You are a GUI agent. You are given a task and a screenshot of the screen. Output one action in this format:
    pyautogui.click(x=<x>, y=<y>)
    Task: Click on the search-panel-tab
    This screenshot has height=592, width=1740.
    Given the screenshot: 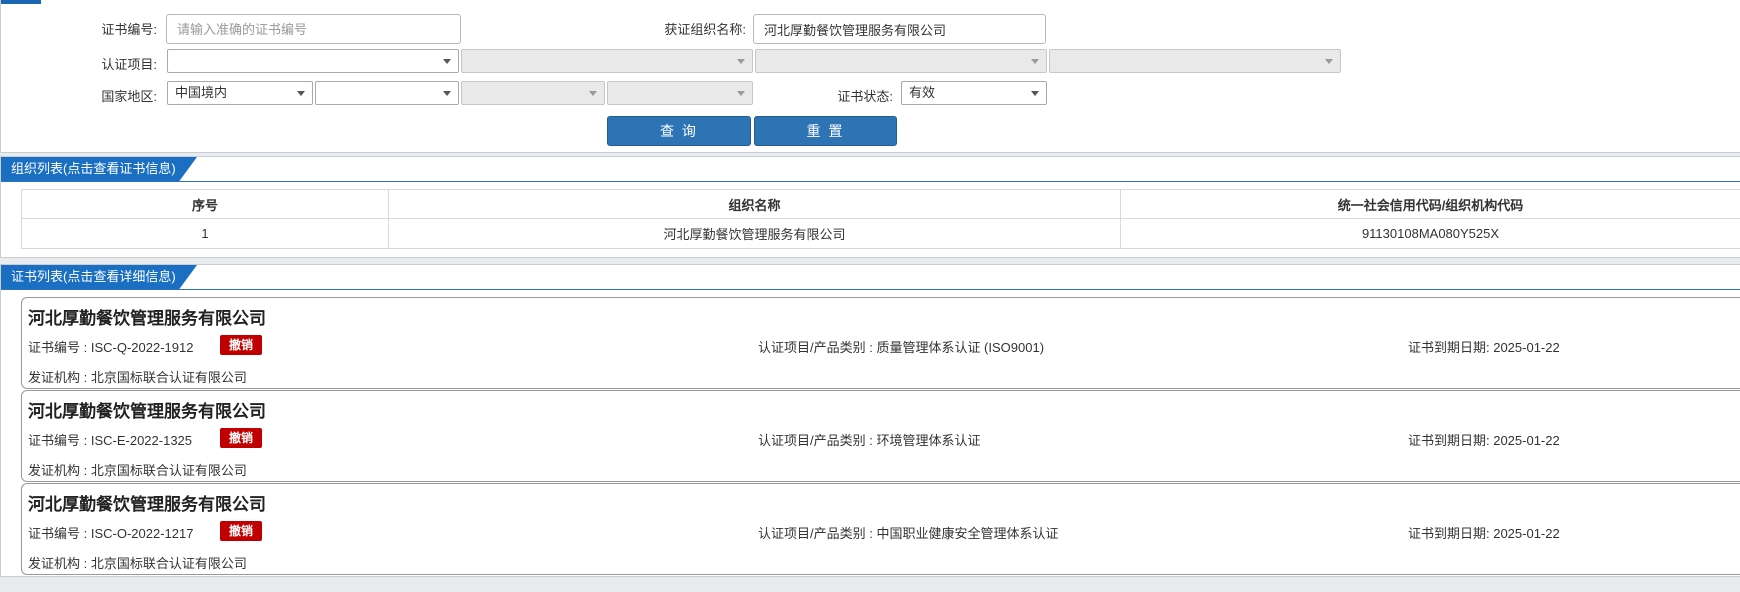 What is the action you would take?
    pyautogui.click(x=21, y=2)
    